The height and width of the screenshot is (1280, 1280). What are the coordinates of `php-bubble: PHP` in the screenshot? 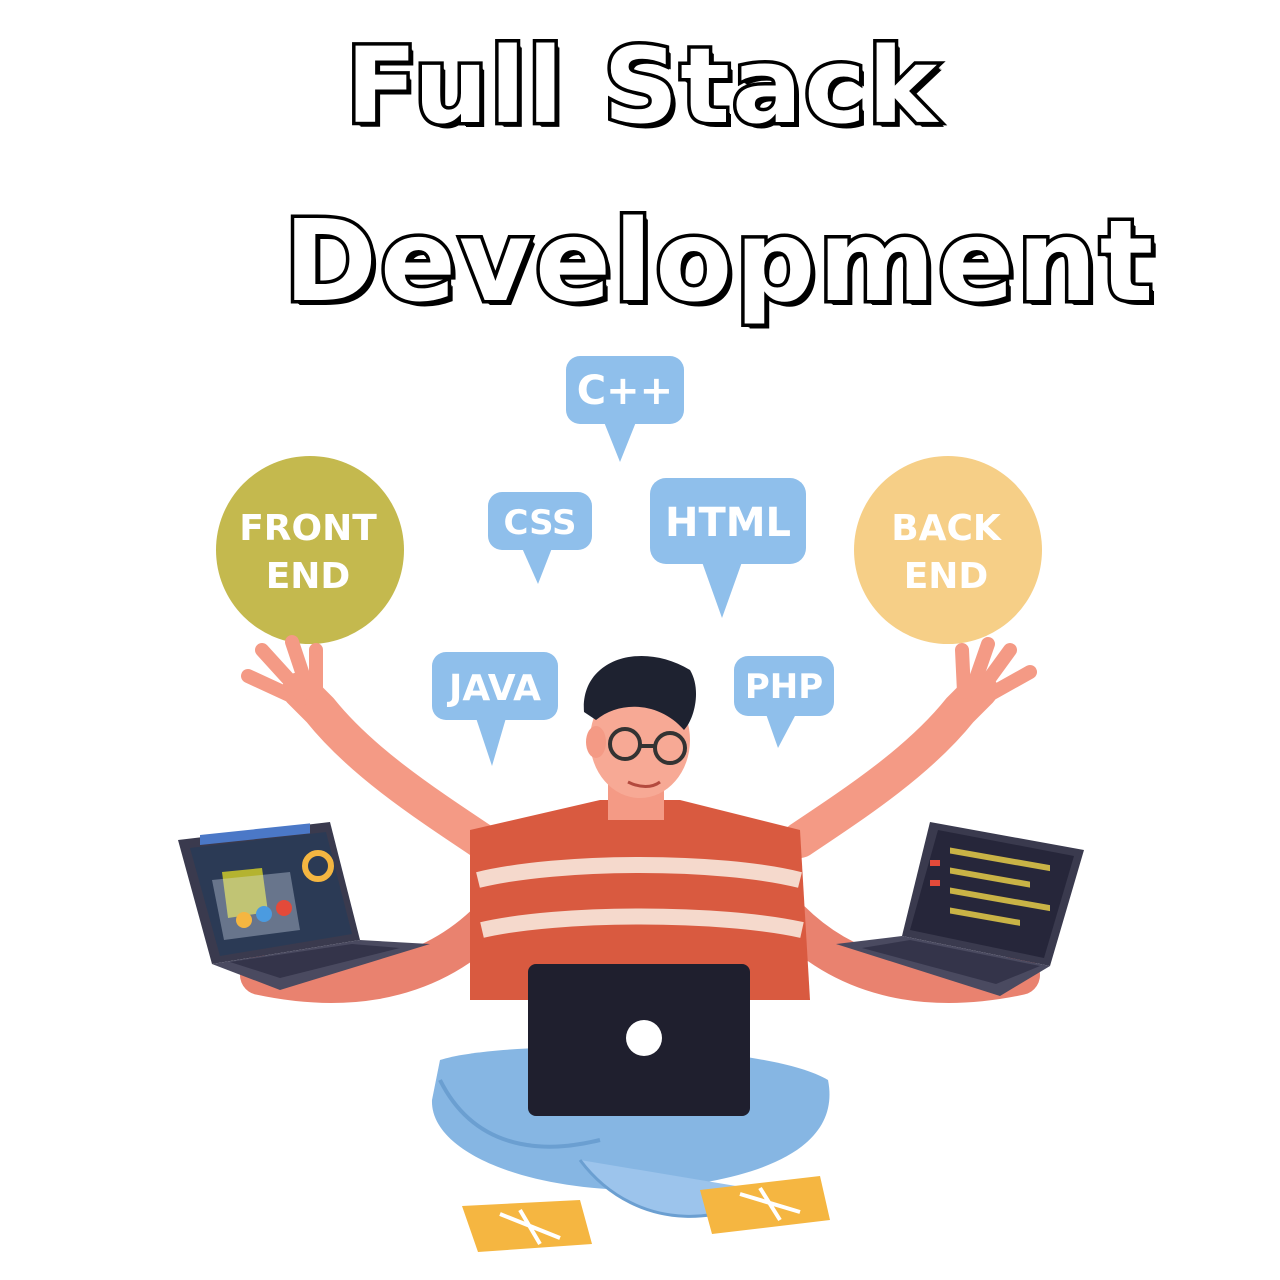 It's located at (784, 702).